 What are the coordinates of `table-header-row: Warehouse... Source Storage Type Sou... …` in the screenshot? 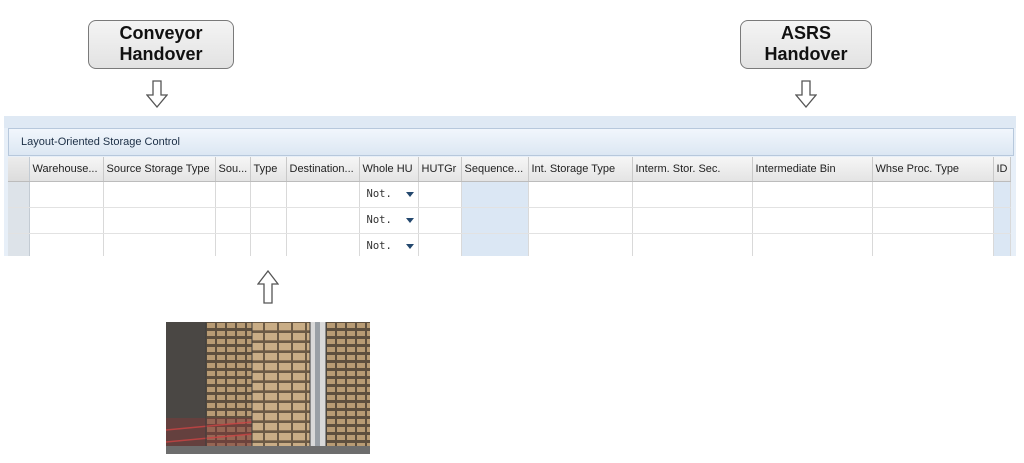 It's located at (509, 169).